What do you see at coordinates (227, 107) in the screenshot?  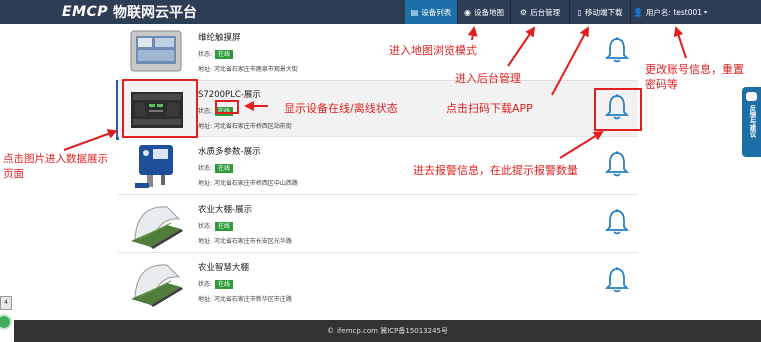 I see `status-highlight-box` at bounding box center [227, 107].